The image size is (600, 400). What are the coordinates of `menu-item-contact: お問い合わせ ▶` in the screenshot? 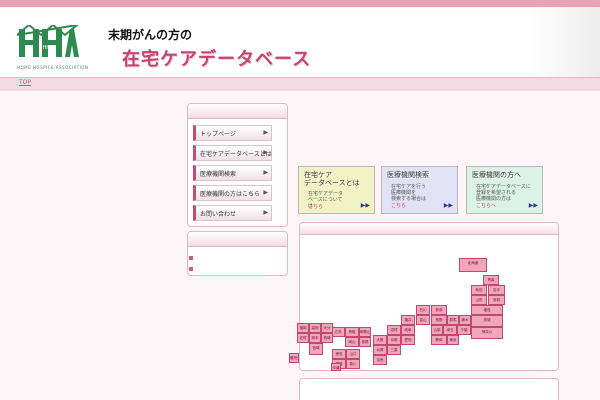 It's located at (232, 213).